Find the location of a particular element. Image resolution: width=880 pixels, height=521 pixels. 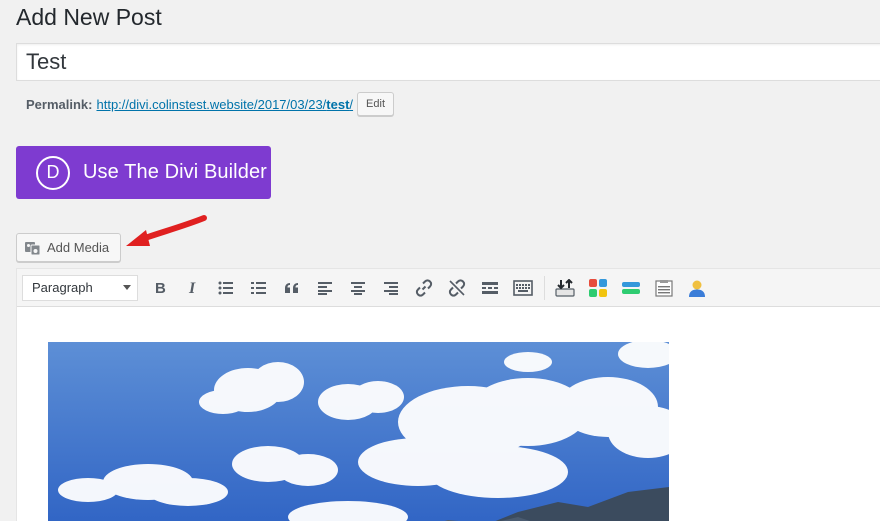

italic-button: I is located at coordinates (193, 288).